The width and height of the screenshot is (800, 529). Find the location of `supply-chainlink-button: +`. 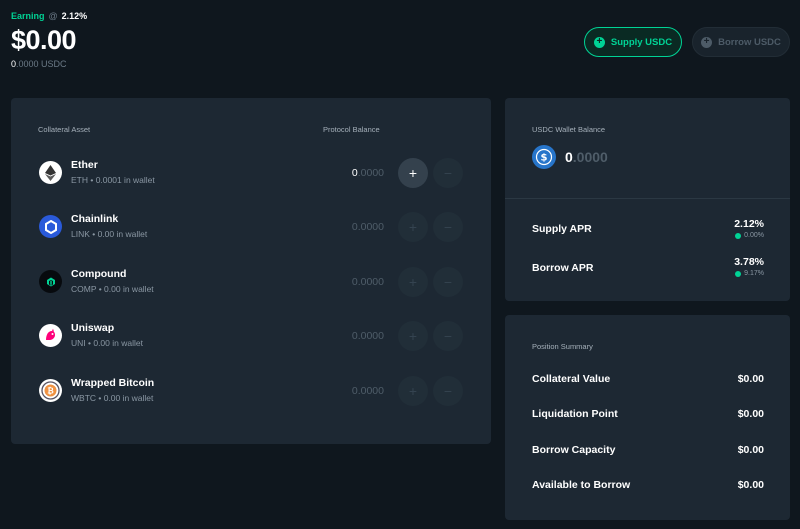

supply-chainlink-button: + is located at coordinates (413, 227).